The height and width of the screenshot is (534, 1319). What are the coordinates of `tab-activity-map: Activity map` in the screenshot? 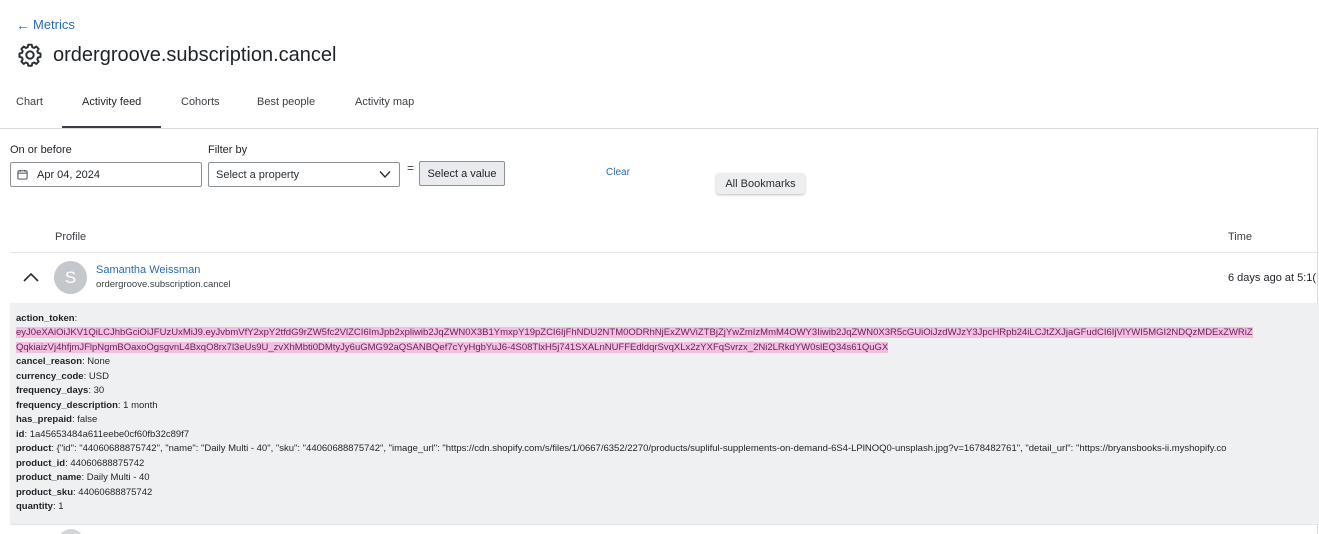 It's located at (384, 102).